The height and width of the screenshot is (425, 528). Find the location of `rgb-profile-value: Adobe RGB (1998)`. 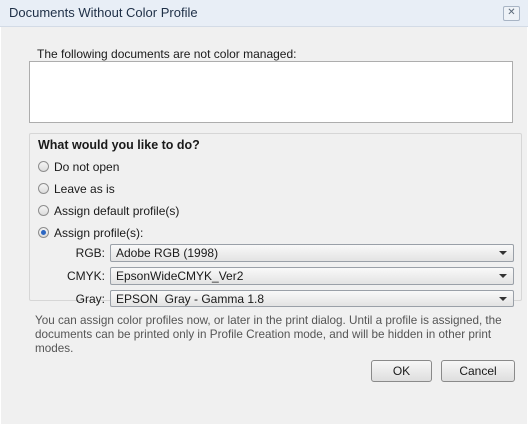

rgb-profile-value: Adobe RGB (1998) is located at coordinates (167, 253).